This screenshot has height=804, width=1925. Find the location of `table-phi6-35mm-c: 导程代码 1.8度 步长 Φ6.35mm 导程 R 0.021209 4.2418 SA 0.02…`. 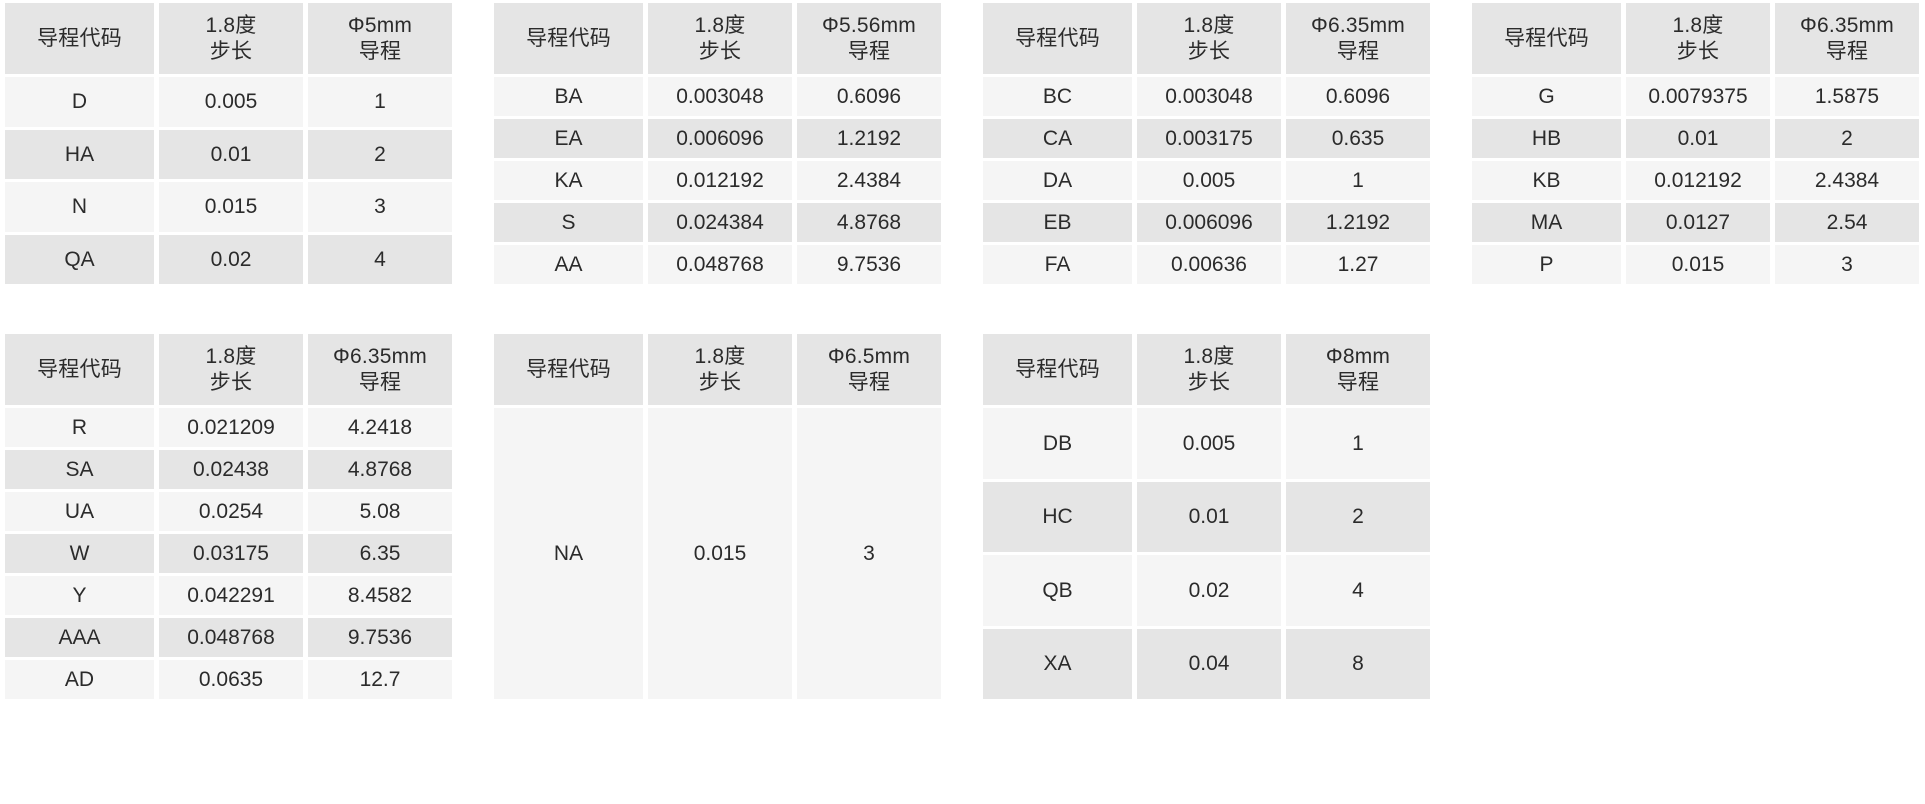

table-phi6-35mm-c: 导程代码 1.8度 步长 Φ6.35mm 导程 R 0.021209 4.2418 SA 0.02… is located at coordinates (228, 516).